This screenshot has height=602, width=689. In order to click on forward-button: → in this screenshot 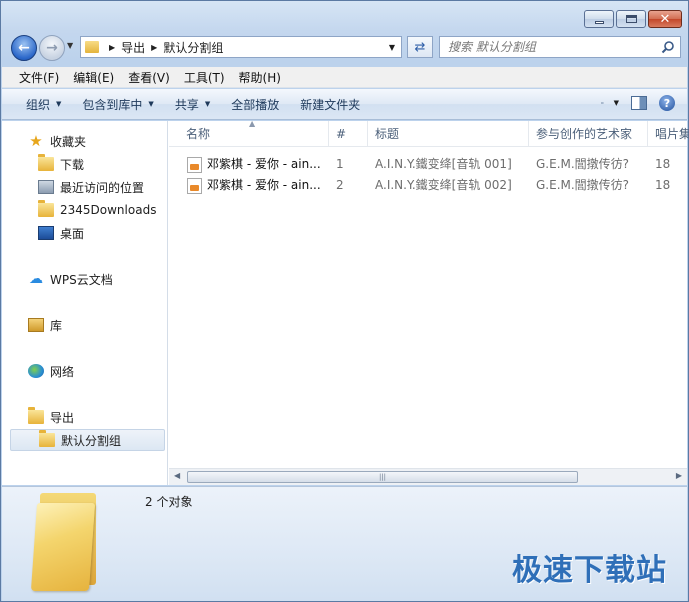, I will do `click(52, 48)`.